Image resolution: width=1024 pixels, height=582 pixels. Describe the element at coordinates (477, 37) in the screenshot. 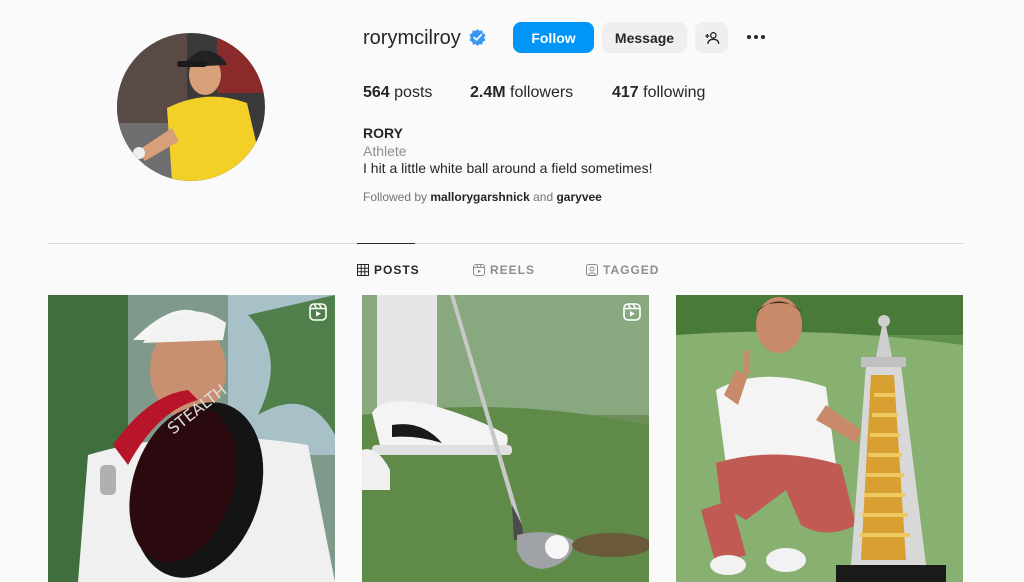

I see `verified-badge-icon` at that location.